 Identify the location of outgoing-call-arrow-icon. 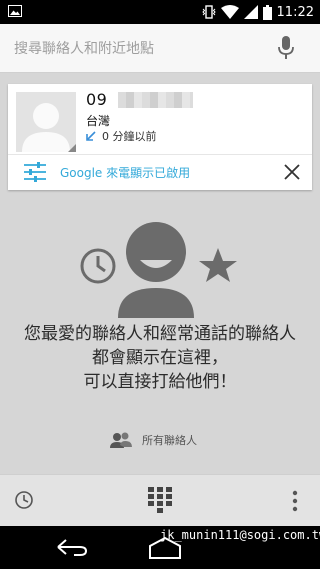
(91, 136).